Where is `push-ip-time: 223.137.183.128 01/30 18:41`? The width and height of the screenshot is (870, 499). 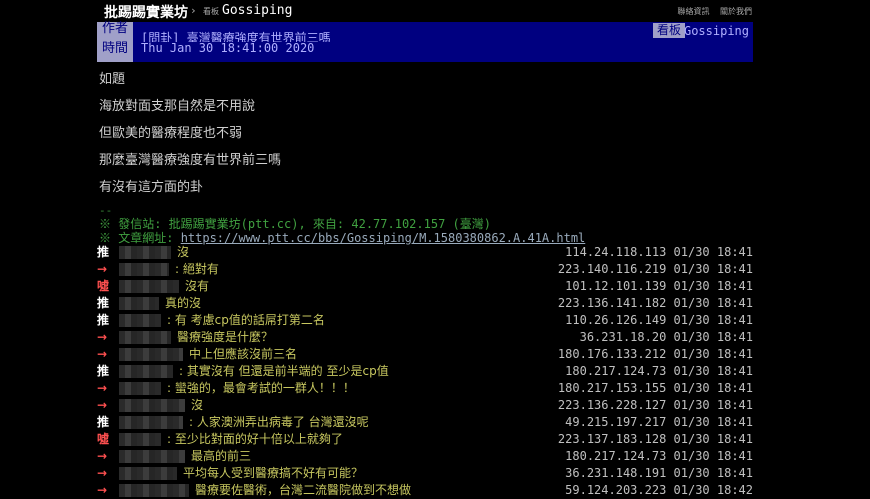 push-ip-time: 223.137.183.128 01/30 18:41 is located at coordinates (655, 439).